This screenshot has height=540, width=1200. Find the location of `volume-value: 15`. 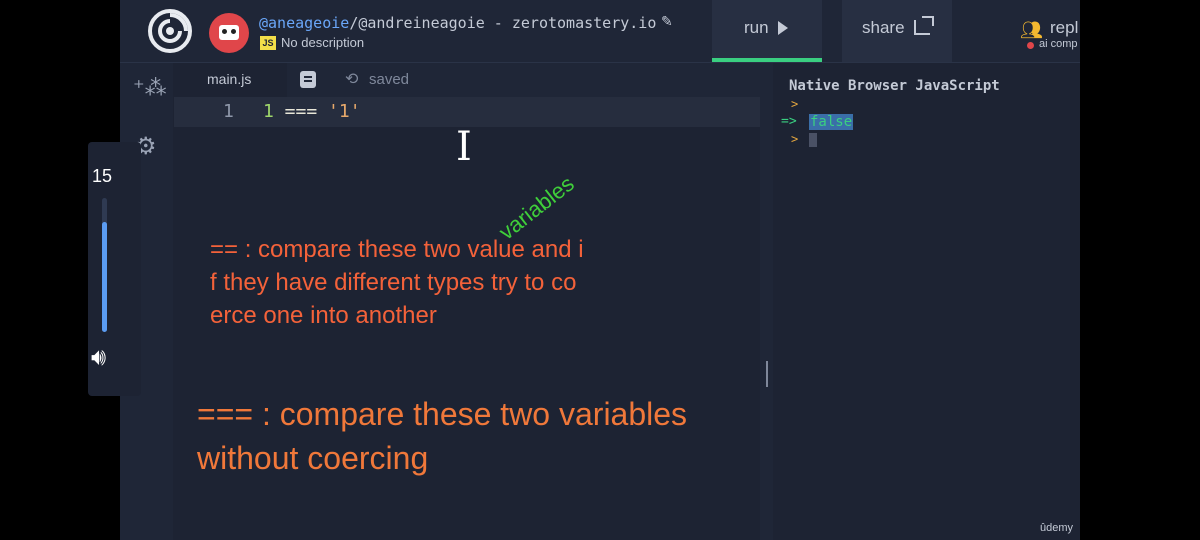

volume-value: 15 is located at coordinates (102, 176).